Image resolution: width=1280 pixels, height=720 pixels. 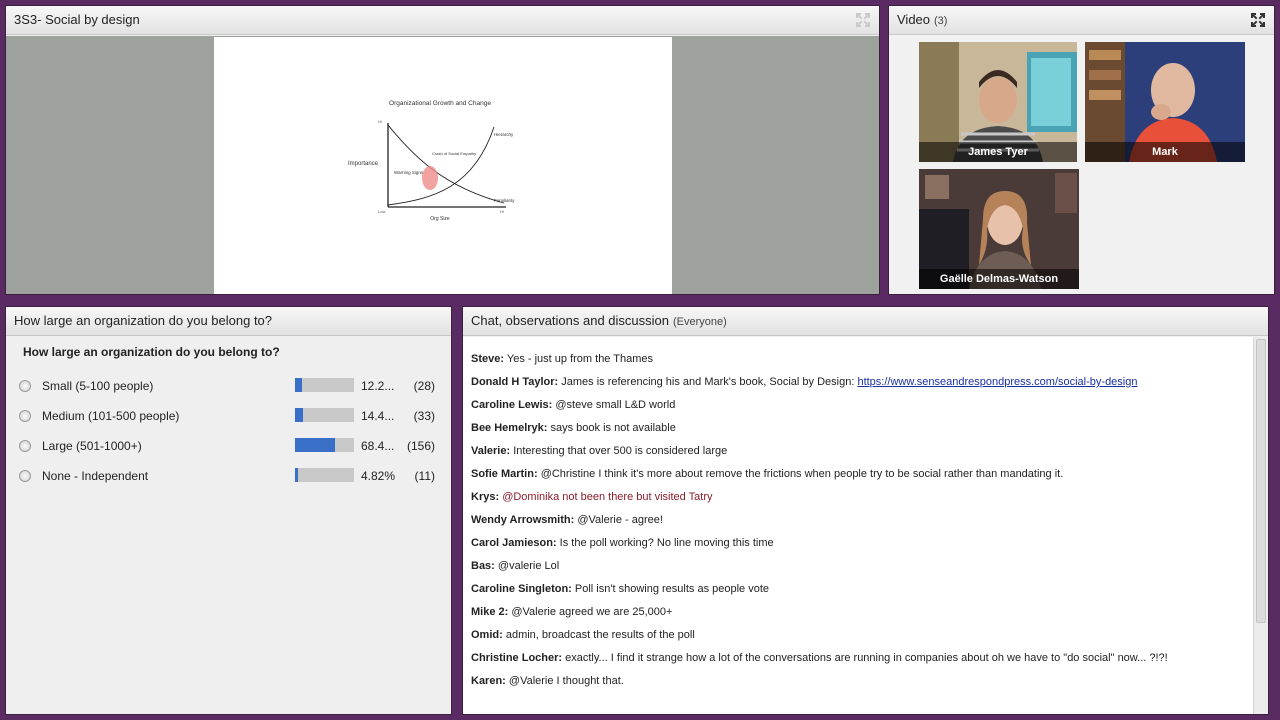 I want to click on diagram-xlabel: Org Size, so click(x=440, y=219).